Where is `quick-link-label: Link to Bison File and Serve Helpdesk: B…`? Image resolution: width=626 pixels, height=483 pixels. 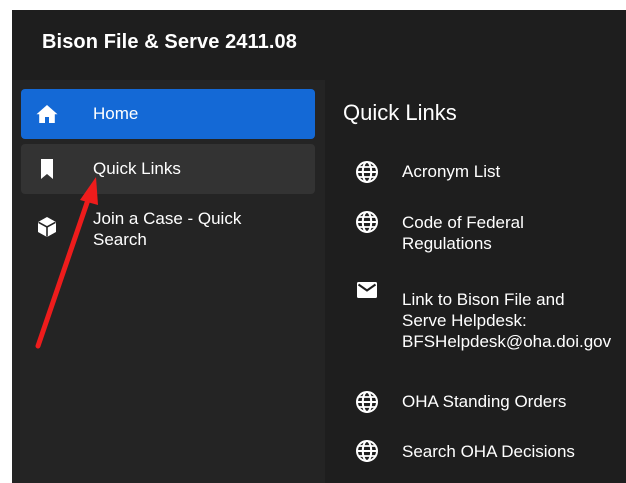
quick-link-label: Link to Bison File and Serve Helpdesk: B… is located at coordinates (507, 320).